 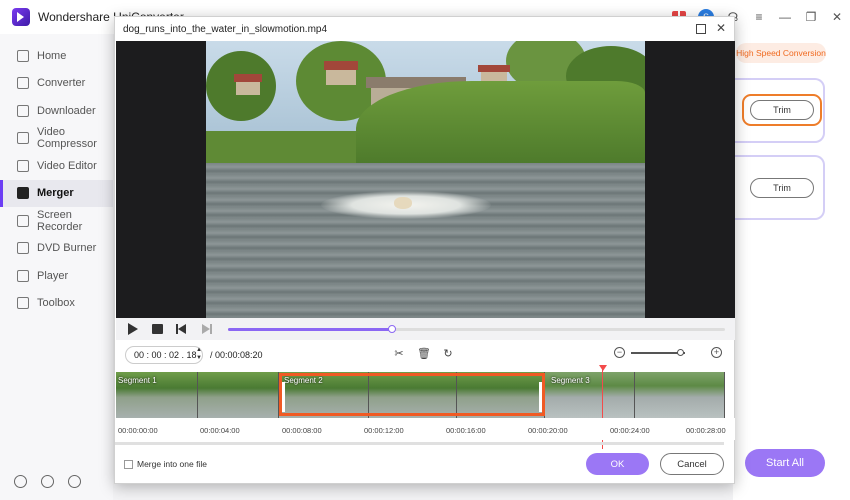 I want to click on time-stepper: ▲ ▼, so click(x=199, y=354).